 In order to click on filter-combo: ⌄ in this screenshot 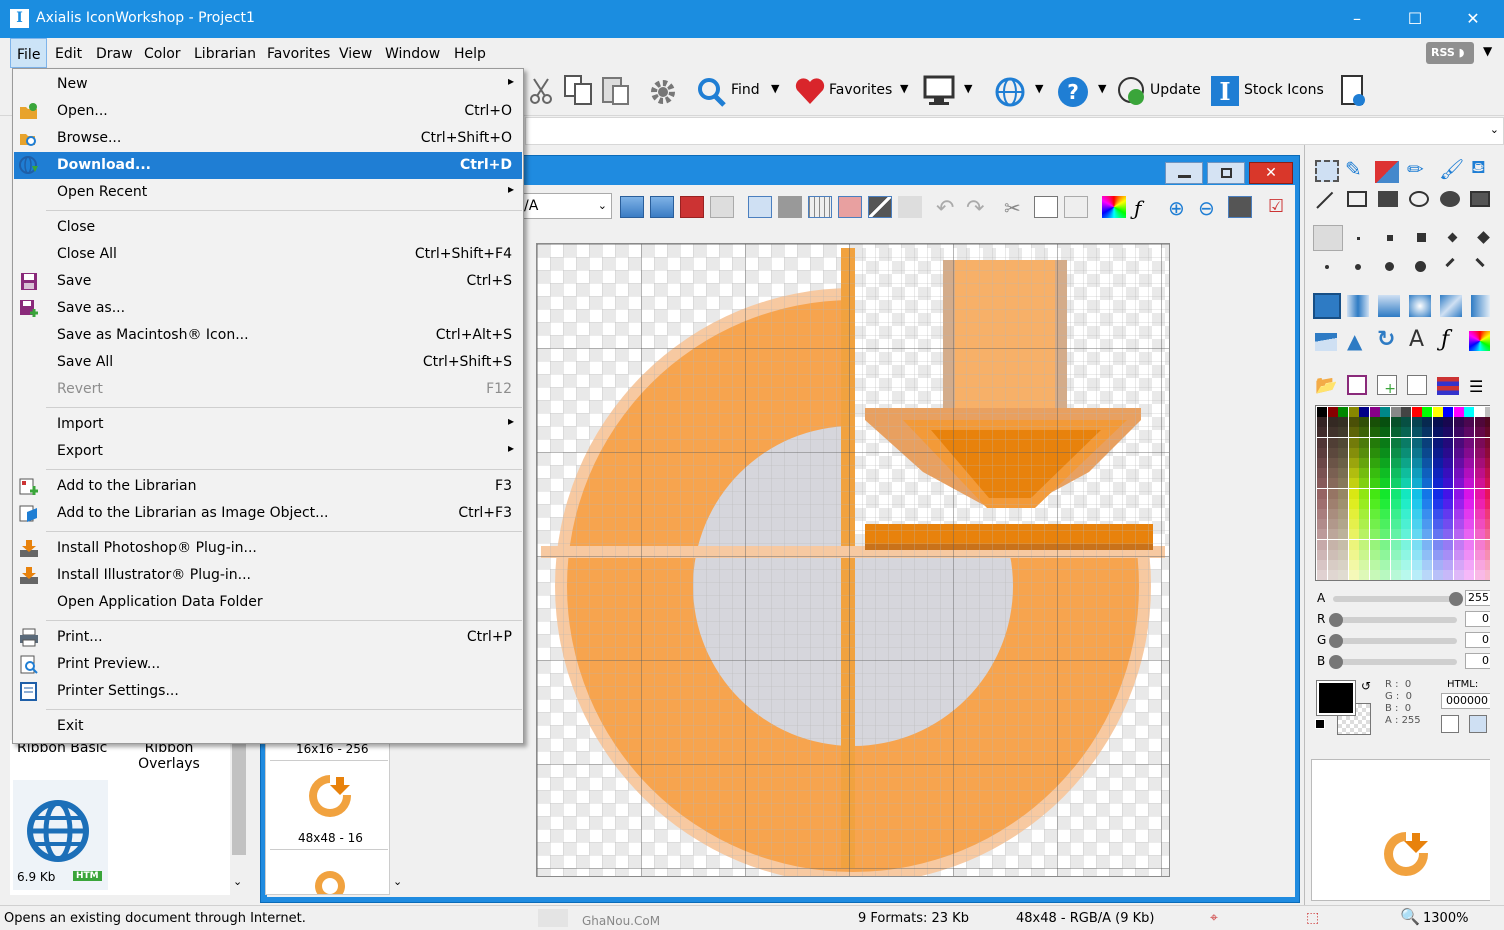, I will do `click(1014, 131)`.